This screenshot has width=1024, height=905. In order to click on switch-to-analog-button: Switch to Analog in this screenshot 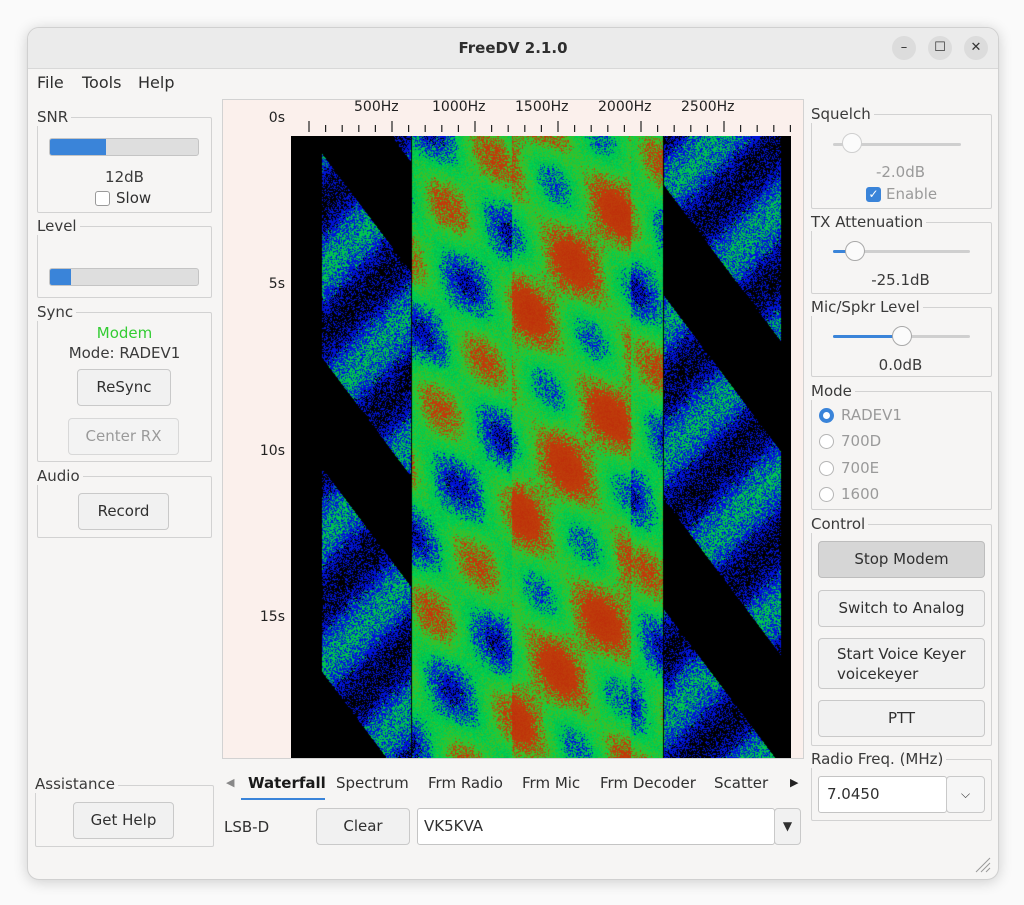, I will do `click(901, 608)`.